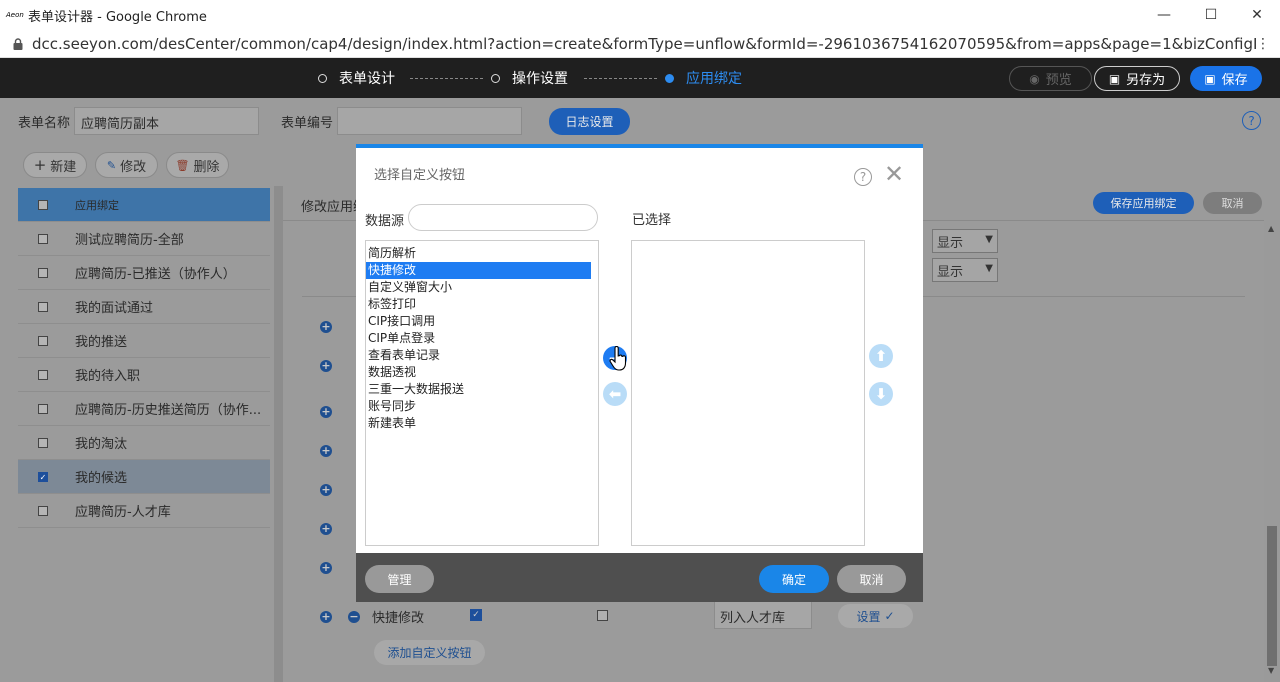 Image resolution: width=1280 pixels, height=682 pixels. I want to click on maximize-button: ☐, so click(1211, 15).